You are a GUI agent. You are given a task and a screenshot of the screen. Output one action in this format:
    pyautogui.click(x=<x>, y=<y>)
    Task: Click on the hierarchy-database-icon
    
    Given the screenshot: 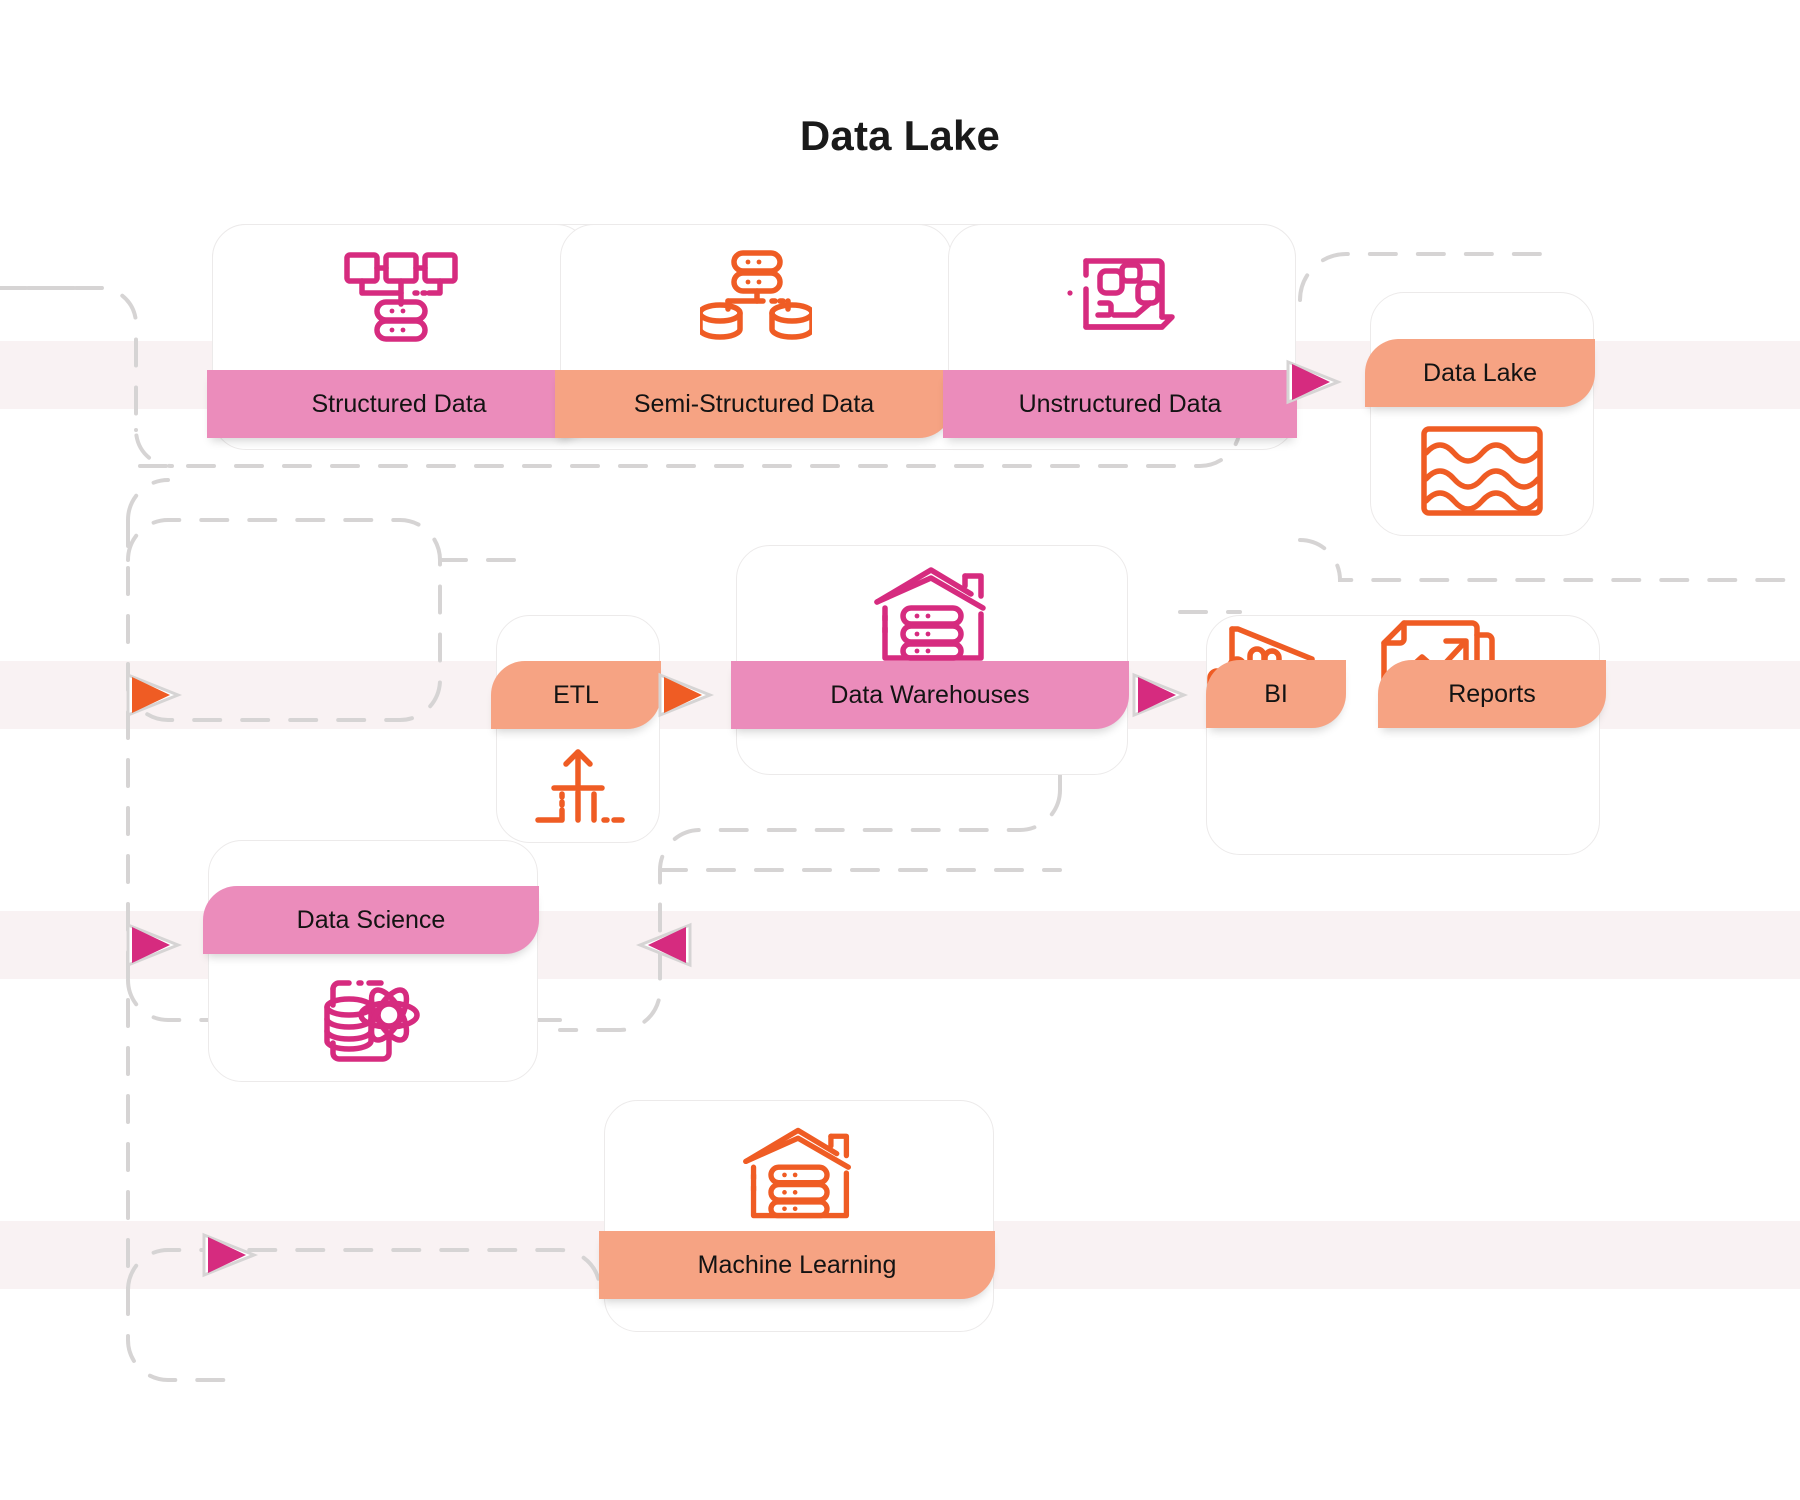 What is the action you would take?
    pyautogui.click(x=401, y=297)
    